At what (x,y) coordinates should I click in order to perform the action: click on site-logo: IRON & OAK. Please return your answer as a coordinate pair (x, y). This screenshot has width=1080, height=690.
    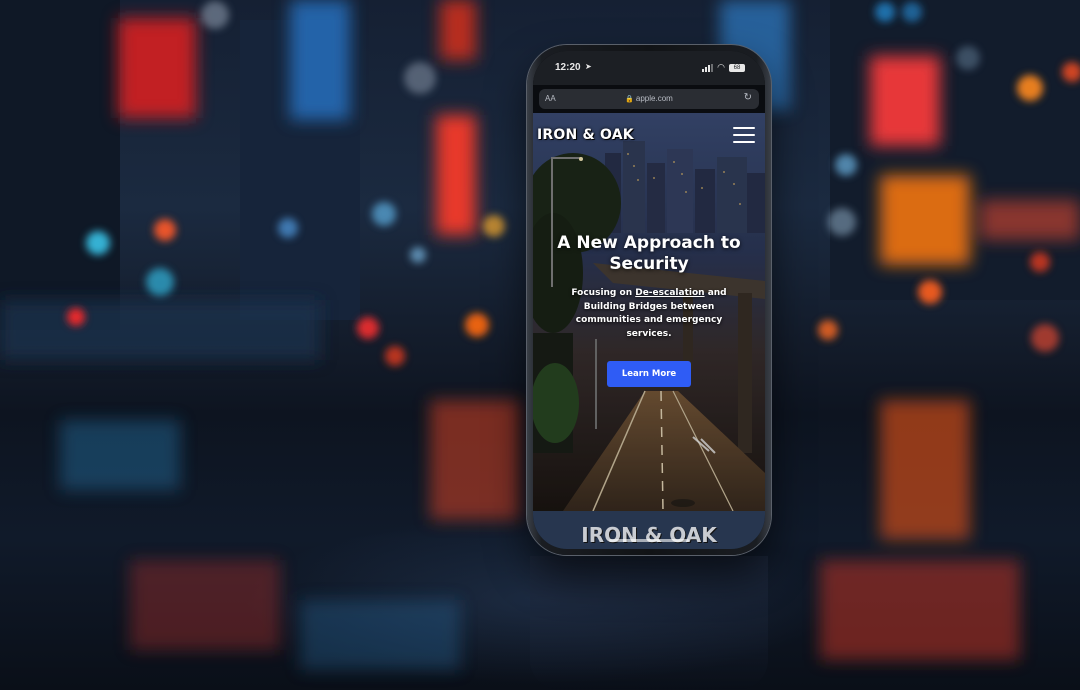
    Looking at the image, I should click on (585, 135).